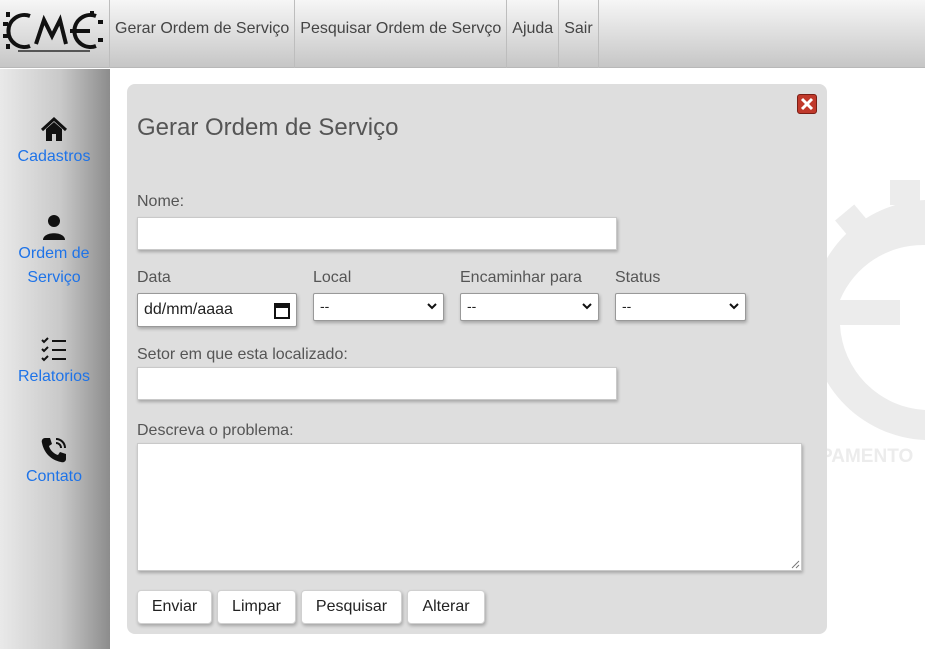  Describe the element at coordinates (578, 34) in the screenshot. I see `nav-sair: Sair` at that location.